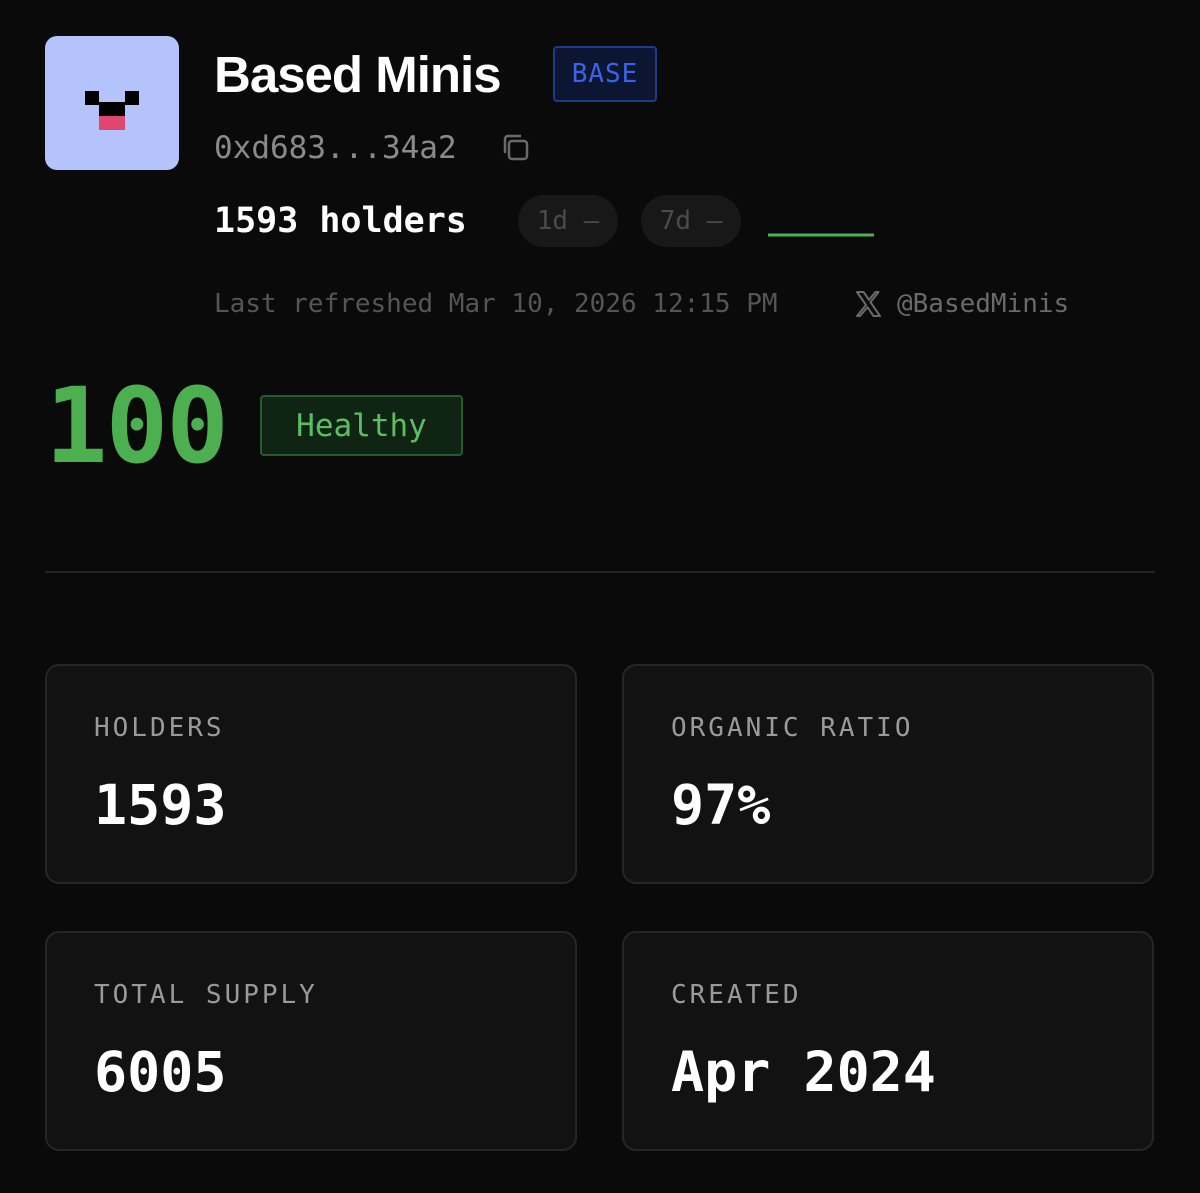 The image size is (1200, 1193). Describe the element at coordinates (340, 221) in the screenshot. I see `holders-count: 1593 holders` at that location.